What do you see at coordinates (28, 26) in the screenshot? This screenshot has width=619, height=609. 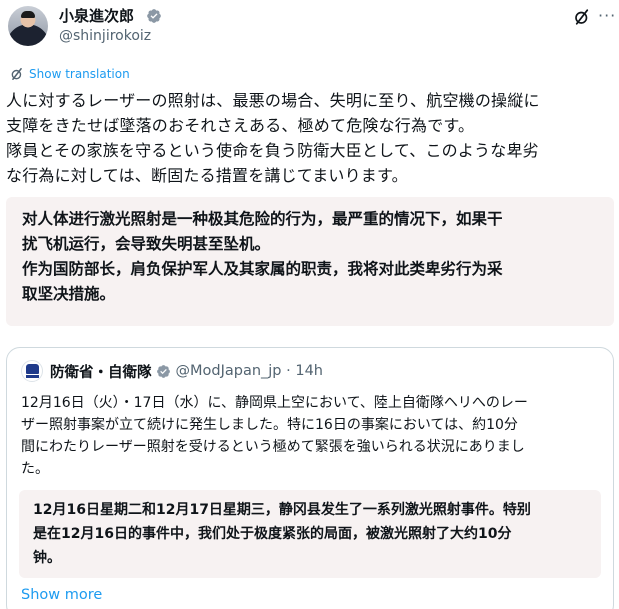 I see `avatar` at bounding box center [28, 26].